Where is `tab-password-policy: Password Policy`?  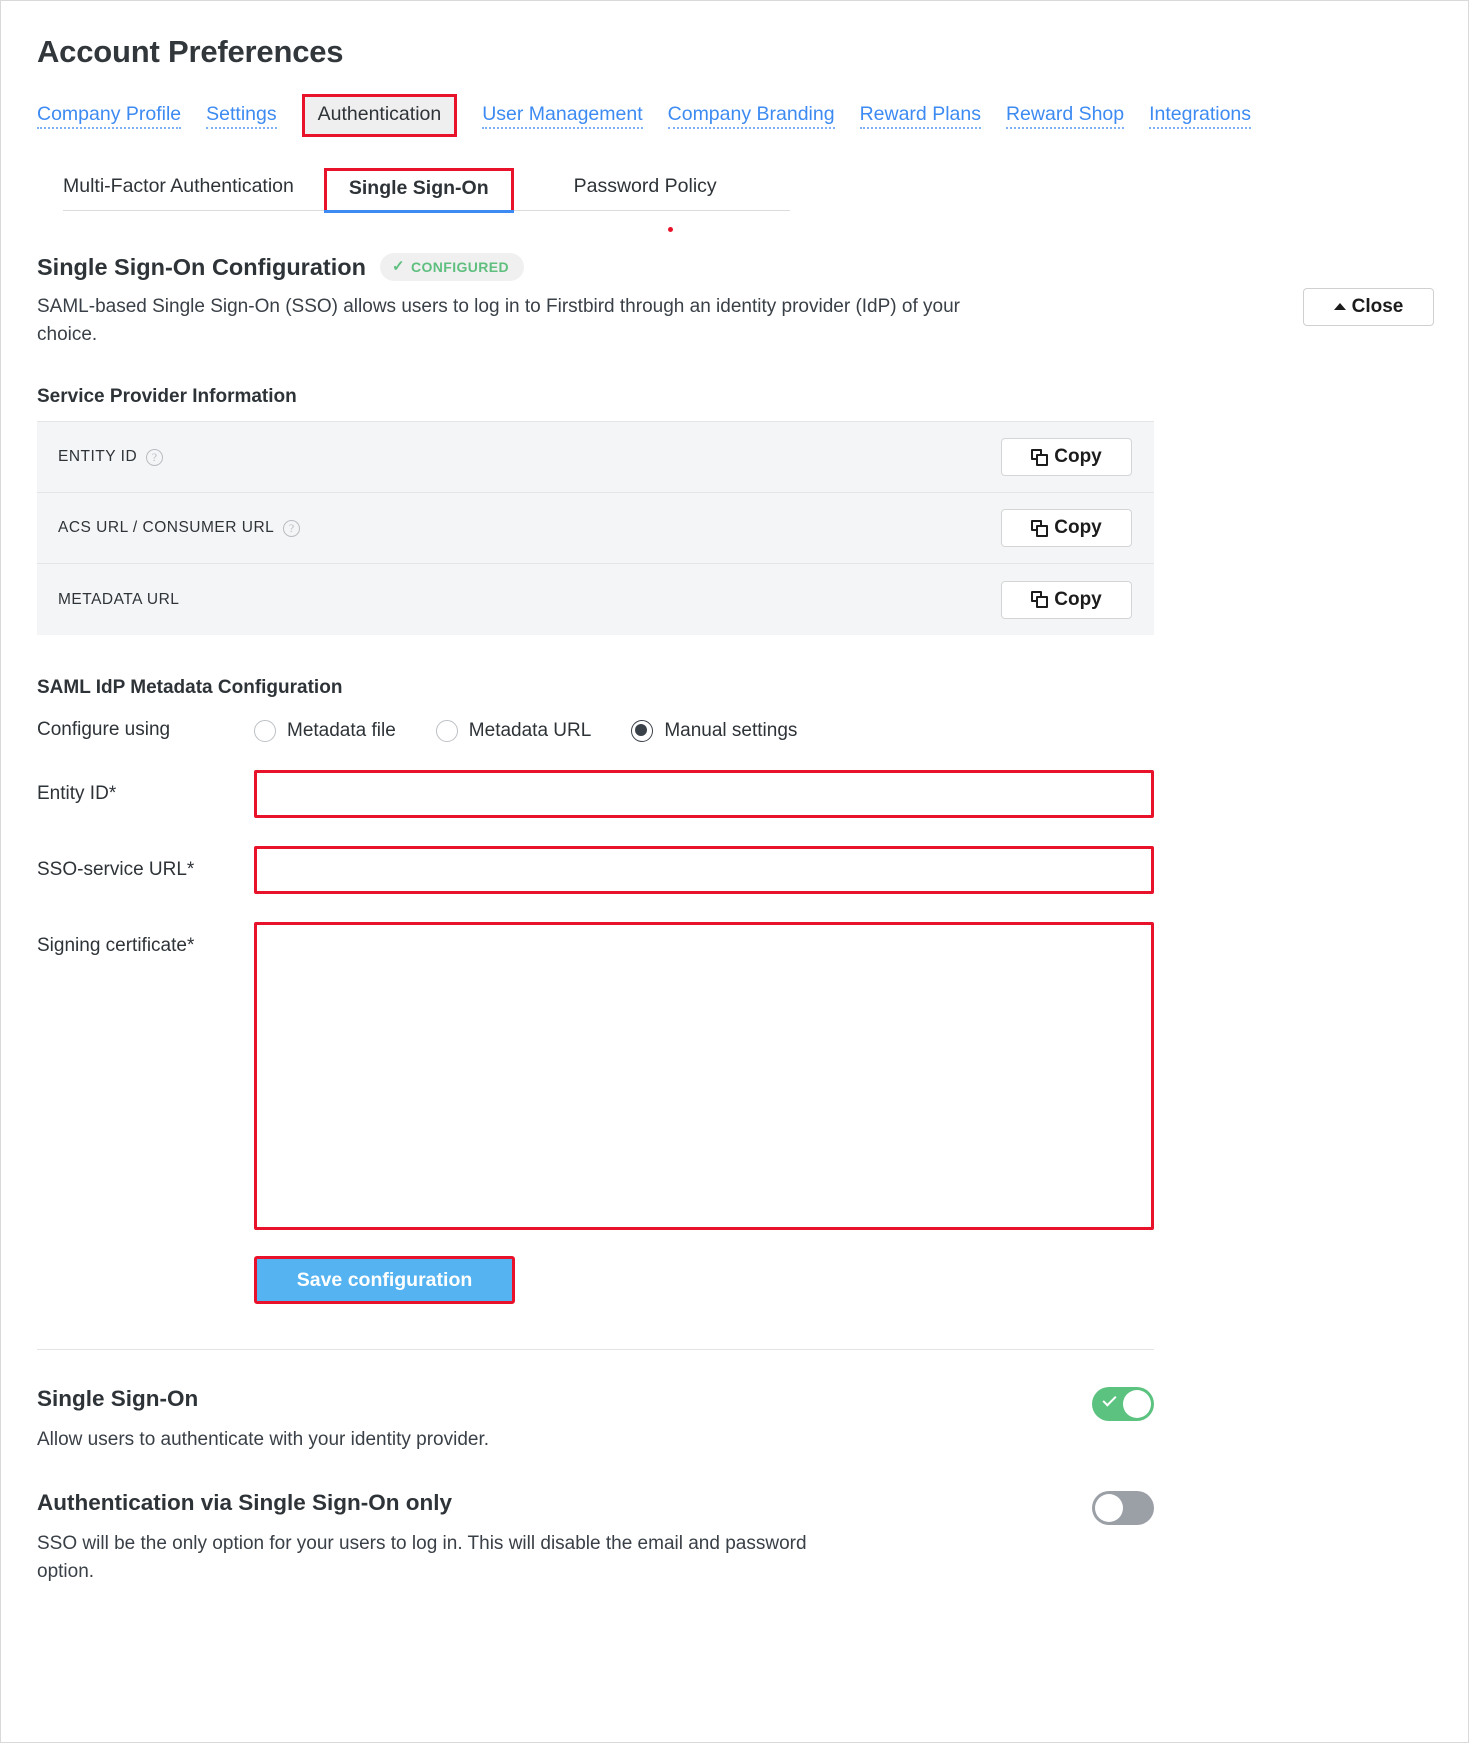
tab-password-policy: Password Policy is located at coordinates (645, 192).